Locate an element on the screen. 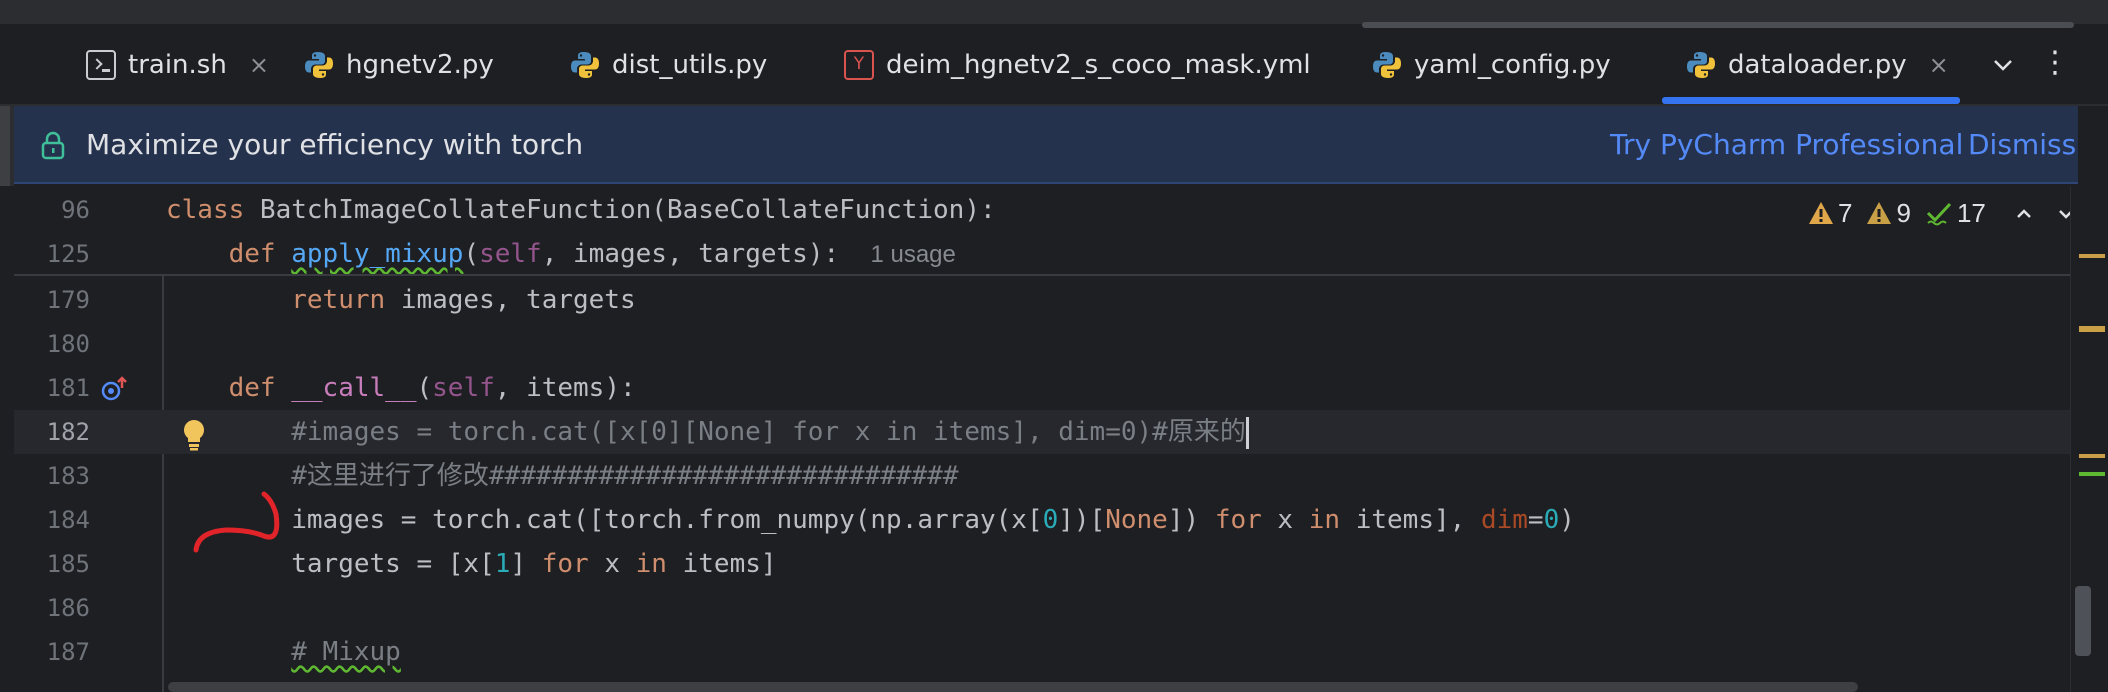 The height and width of the screenshot is (692, 2108). keyword: def is located at coordinates (260, 388).